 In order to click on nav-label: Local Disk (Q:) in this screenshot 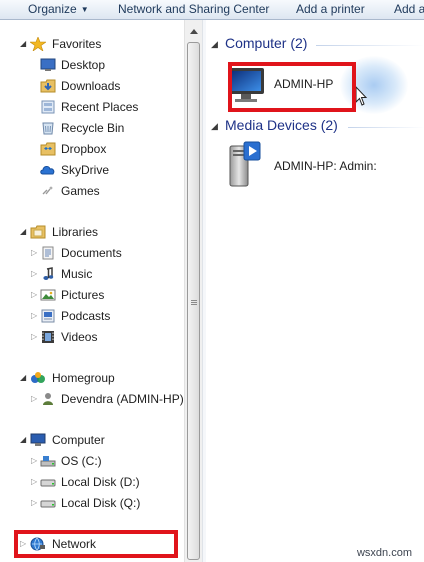, I will do `click(101, 503)`.